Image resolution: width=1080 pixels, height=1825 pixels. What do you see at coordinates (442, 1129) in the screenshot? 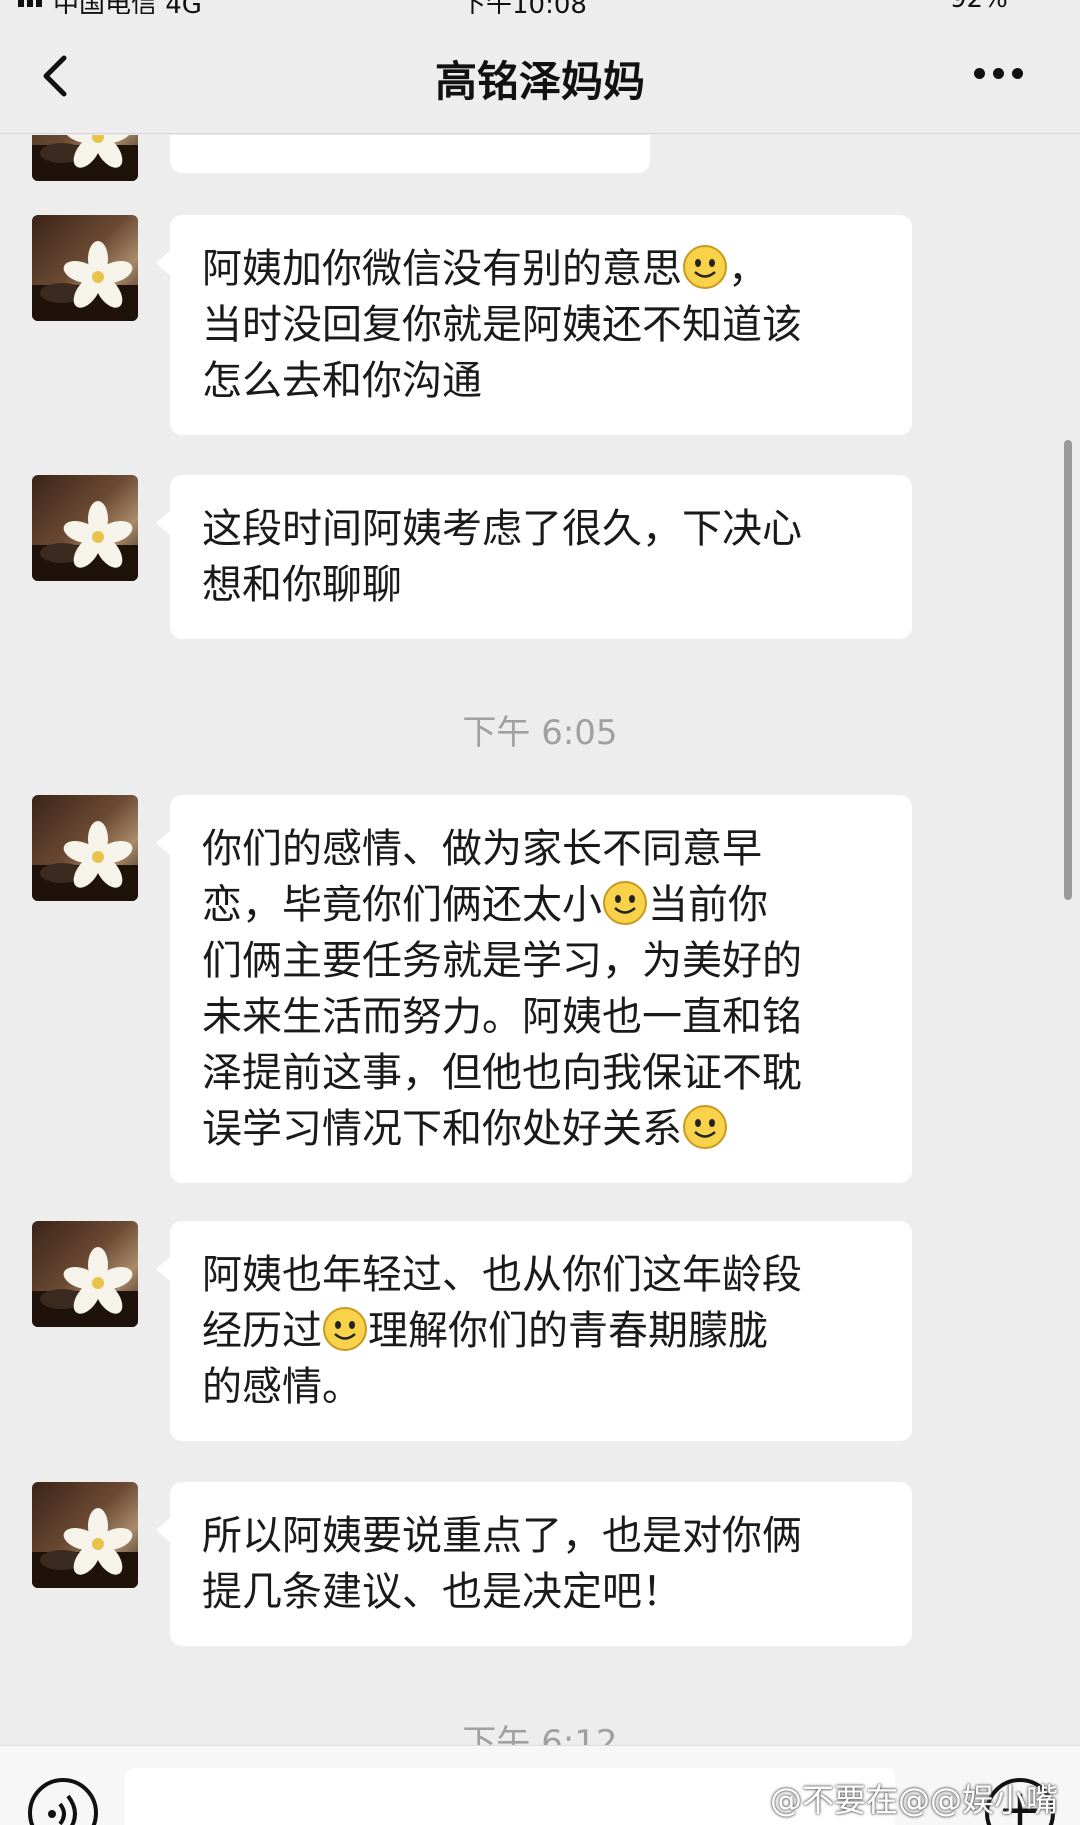
I see `message-text: 误学习情况下和你处好关系` at bounding box center [442, 1129].